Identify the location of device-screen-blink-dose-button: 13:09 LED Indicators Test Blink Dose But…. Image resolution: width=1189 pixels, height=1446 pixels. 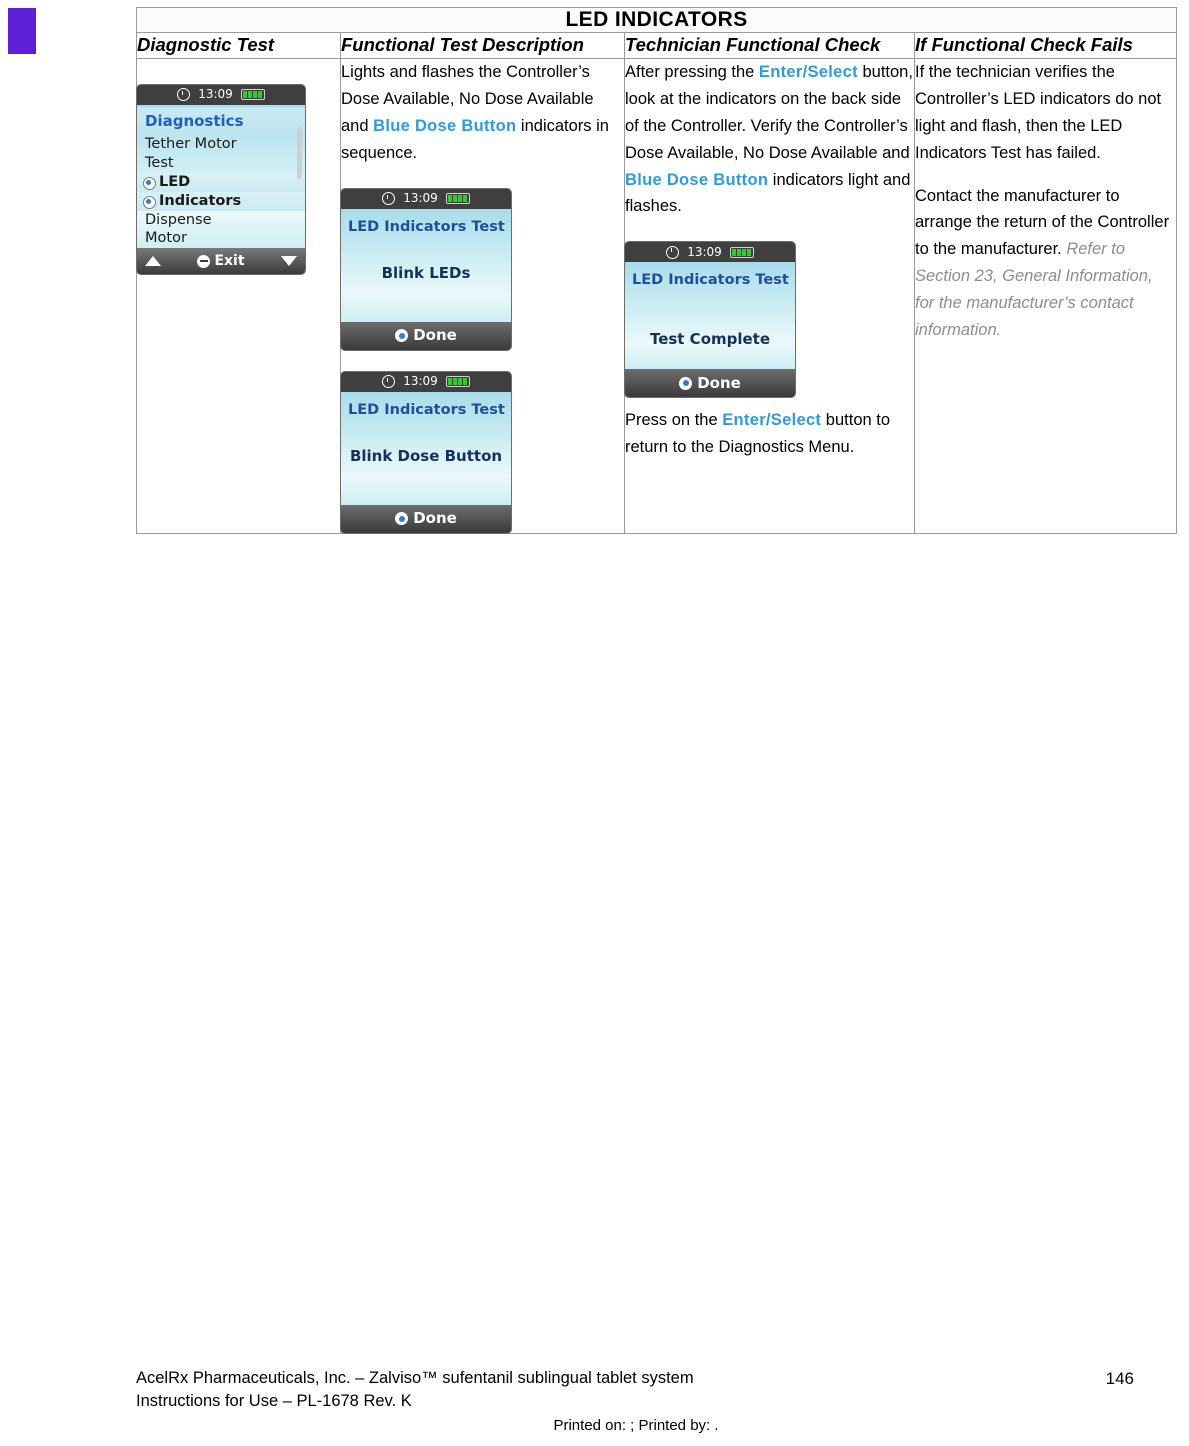
(426, 452).